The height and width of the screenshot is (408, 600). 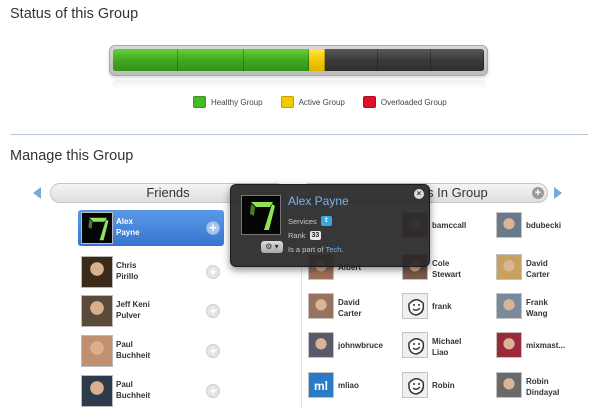 I want to click on member-name-line1: johnwbruce, so click(x=360, y=345).